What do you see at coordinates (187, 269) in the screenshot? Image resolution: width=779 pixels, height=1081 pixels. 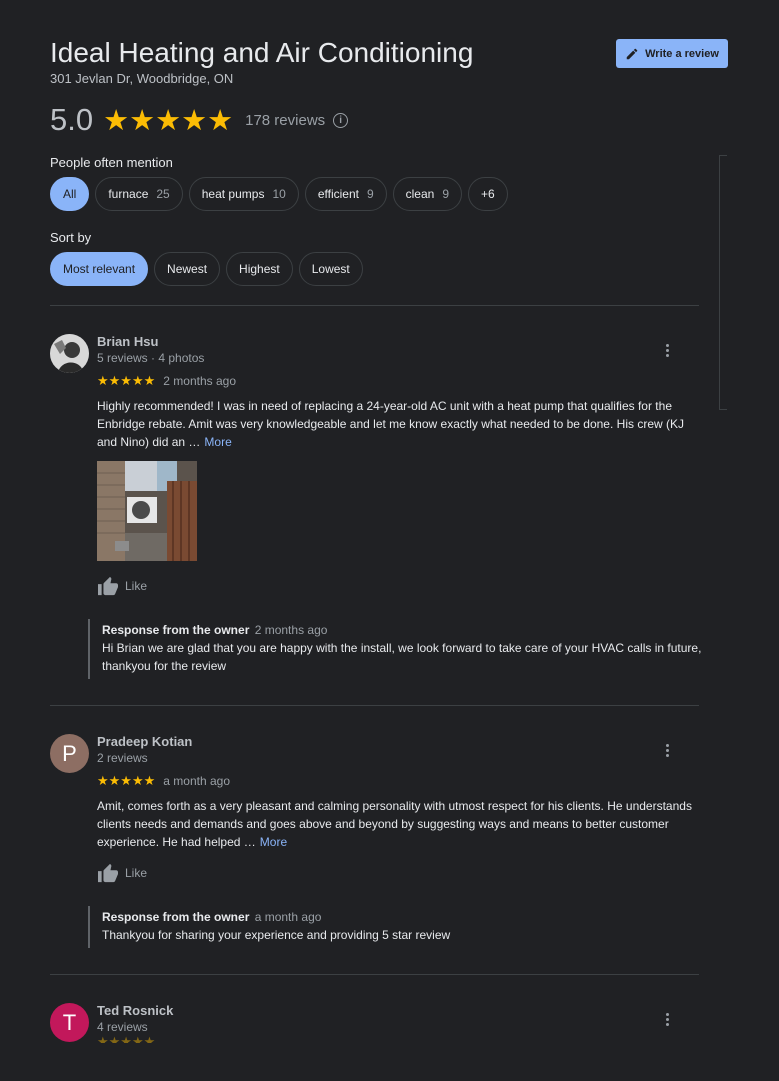 I see `sort-newest: Newest` at bounding box center [187, 269].